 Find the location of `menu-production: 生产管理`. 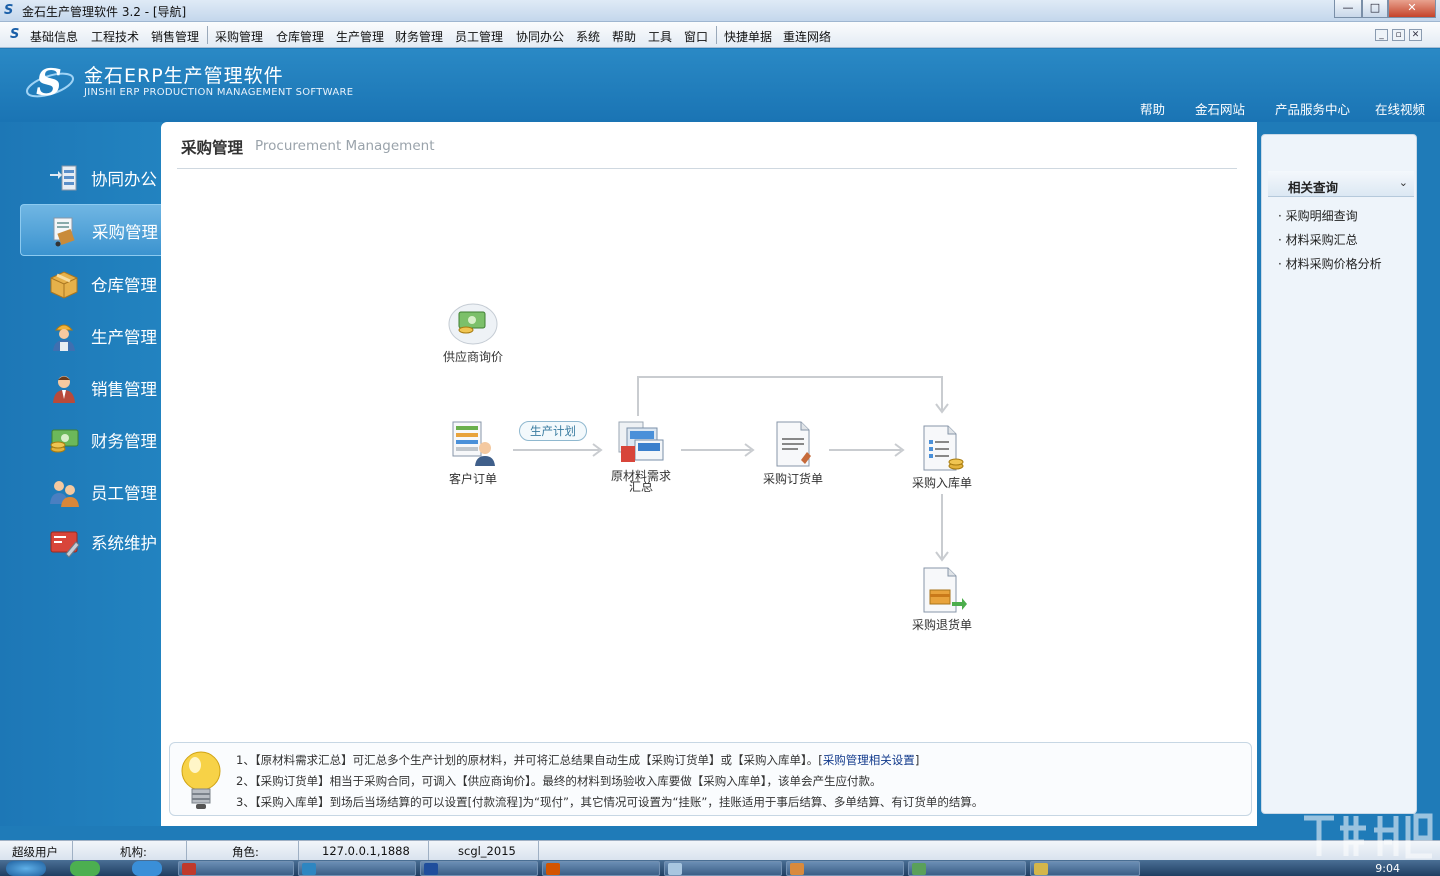

menu-production: 生产管理 is located at coordinates (360, 36).